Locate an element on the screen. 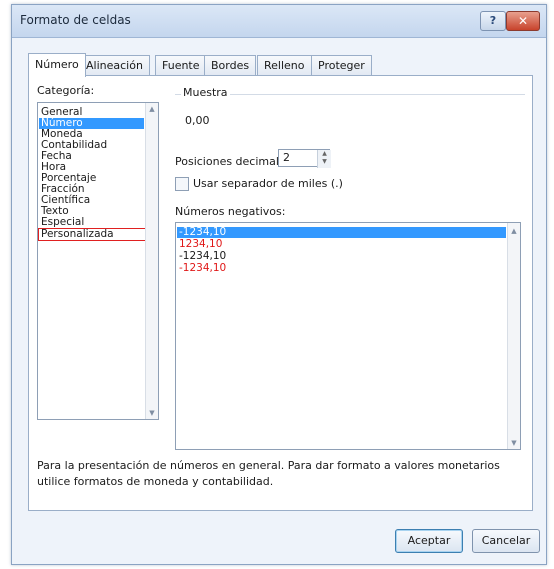 The width and height of the screenshot is (554, 569). category-item-especial: Especial is located at coordinates (91, 222).